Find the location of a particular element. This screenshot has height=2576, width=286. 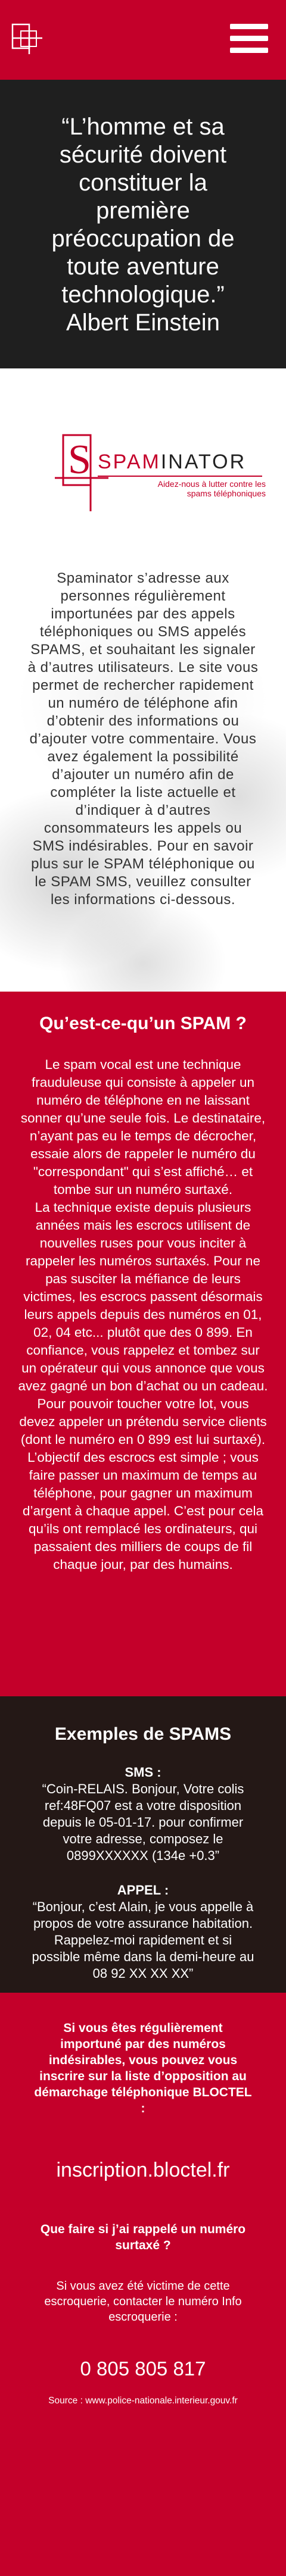

spaminator-logo-icon is located at coordinates (27, 39).